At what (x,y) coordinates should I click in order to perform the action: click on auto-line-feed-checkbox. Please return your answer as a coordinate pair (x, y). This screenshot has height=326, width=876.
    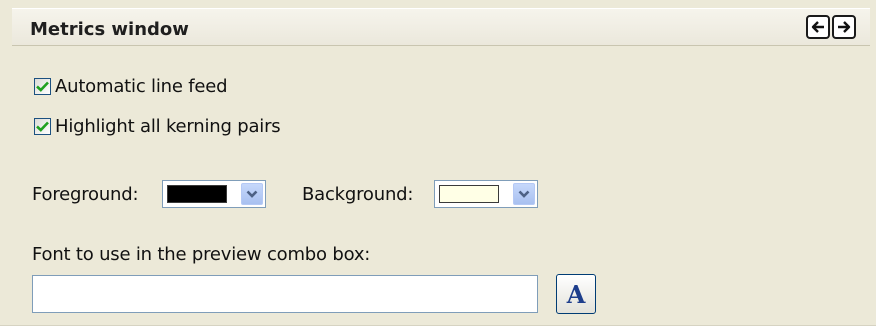
    Looking at the image, I should click on (42, 86).